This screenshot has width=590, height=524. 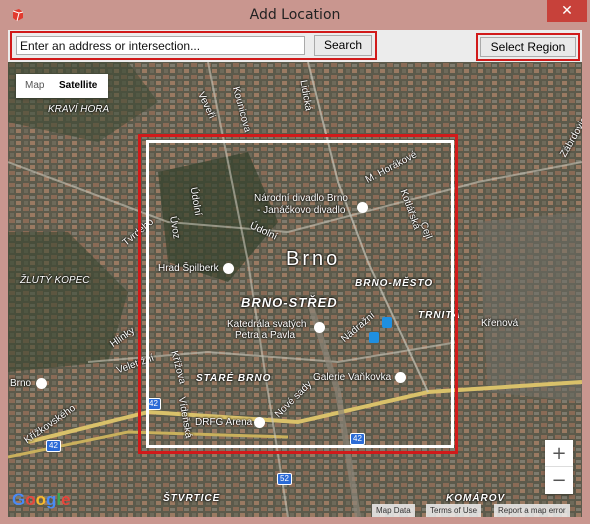 What do you see at coordinates (476, 498) in the screenshot?
I see `label-komarov: KOMÁROV` at bounding box center [476, 498].